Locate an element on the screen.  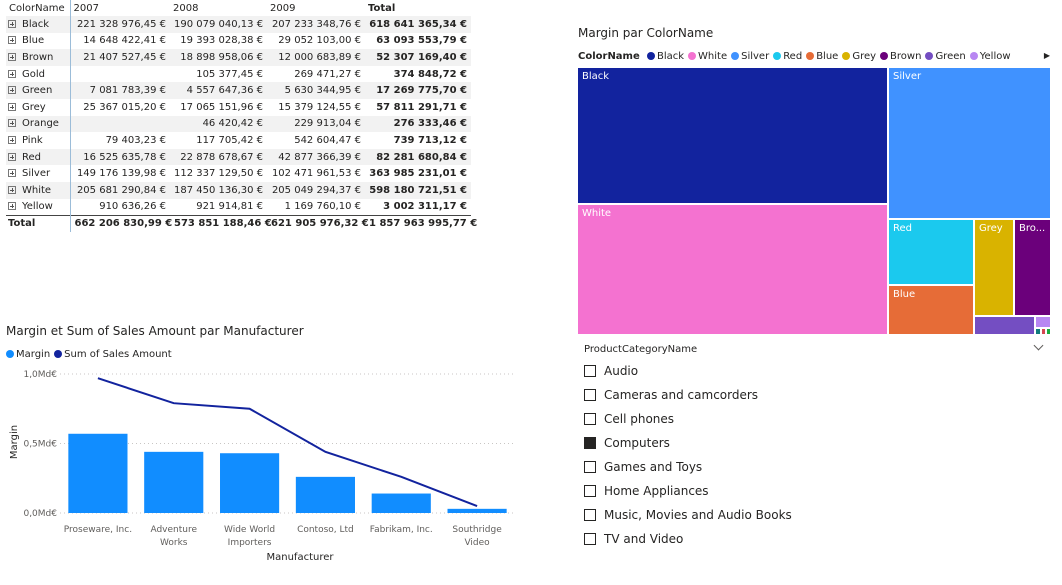
slicer-option: Home Appliances is located at coordinates (646, 491).